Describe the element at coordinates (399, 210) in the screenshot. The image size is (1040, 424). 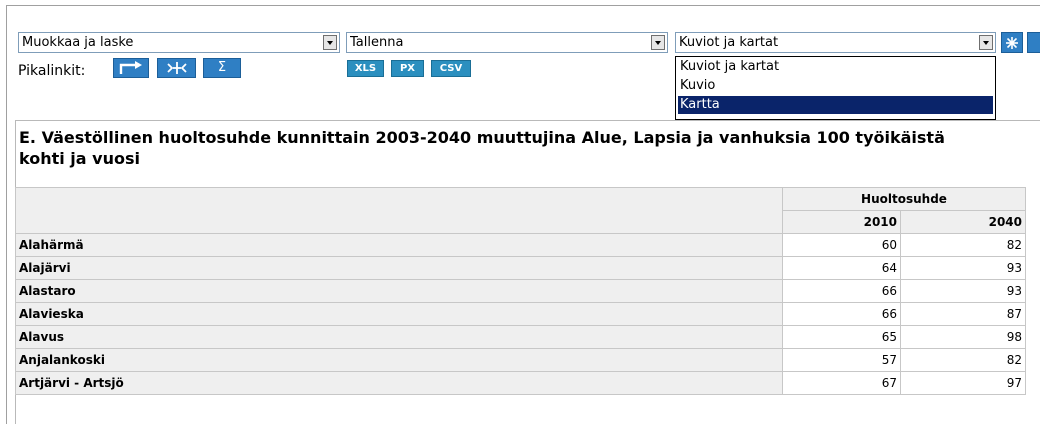
I see `stub-header` at that location.